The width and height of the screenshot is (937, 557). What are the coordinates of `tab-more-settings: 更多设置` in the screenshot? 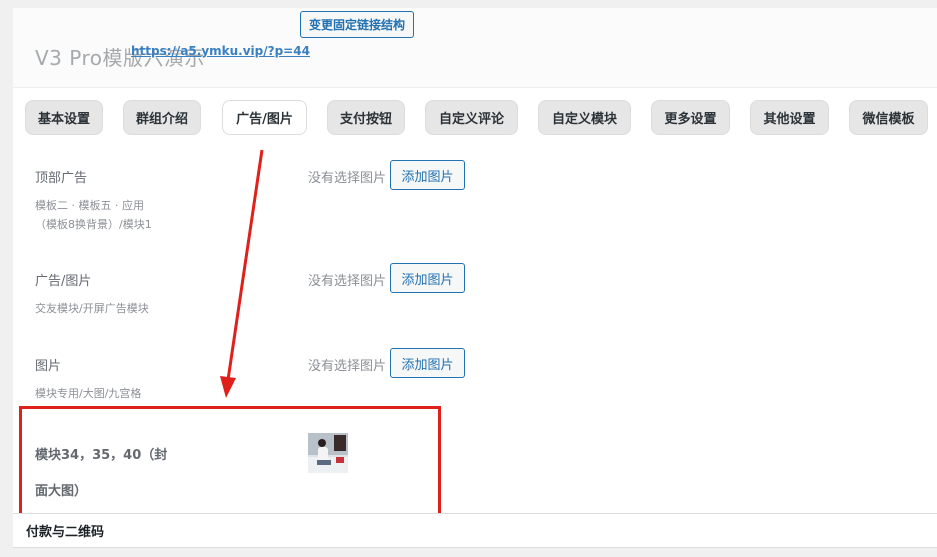 It's located at (690, 117).